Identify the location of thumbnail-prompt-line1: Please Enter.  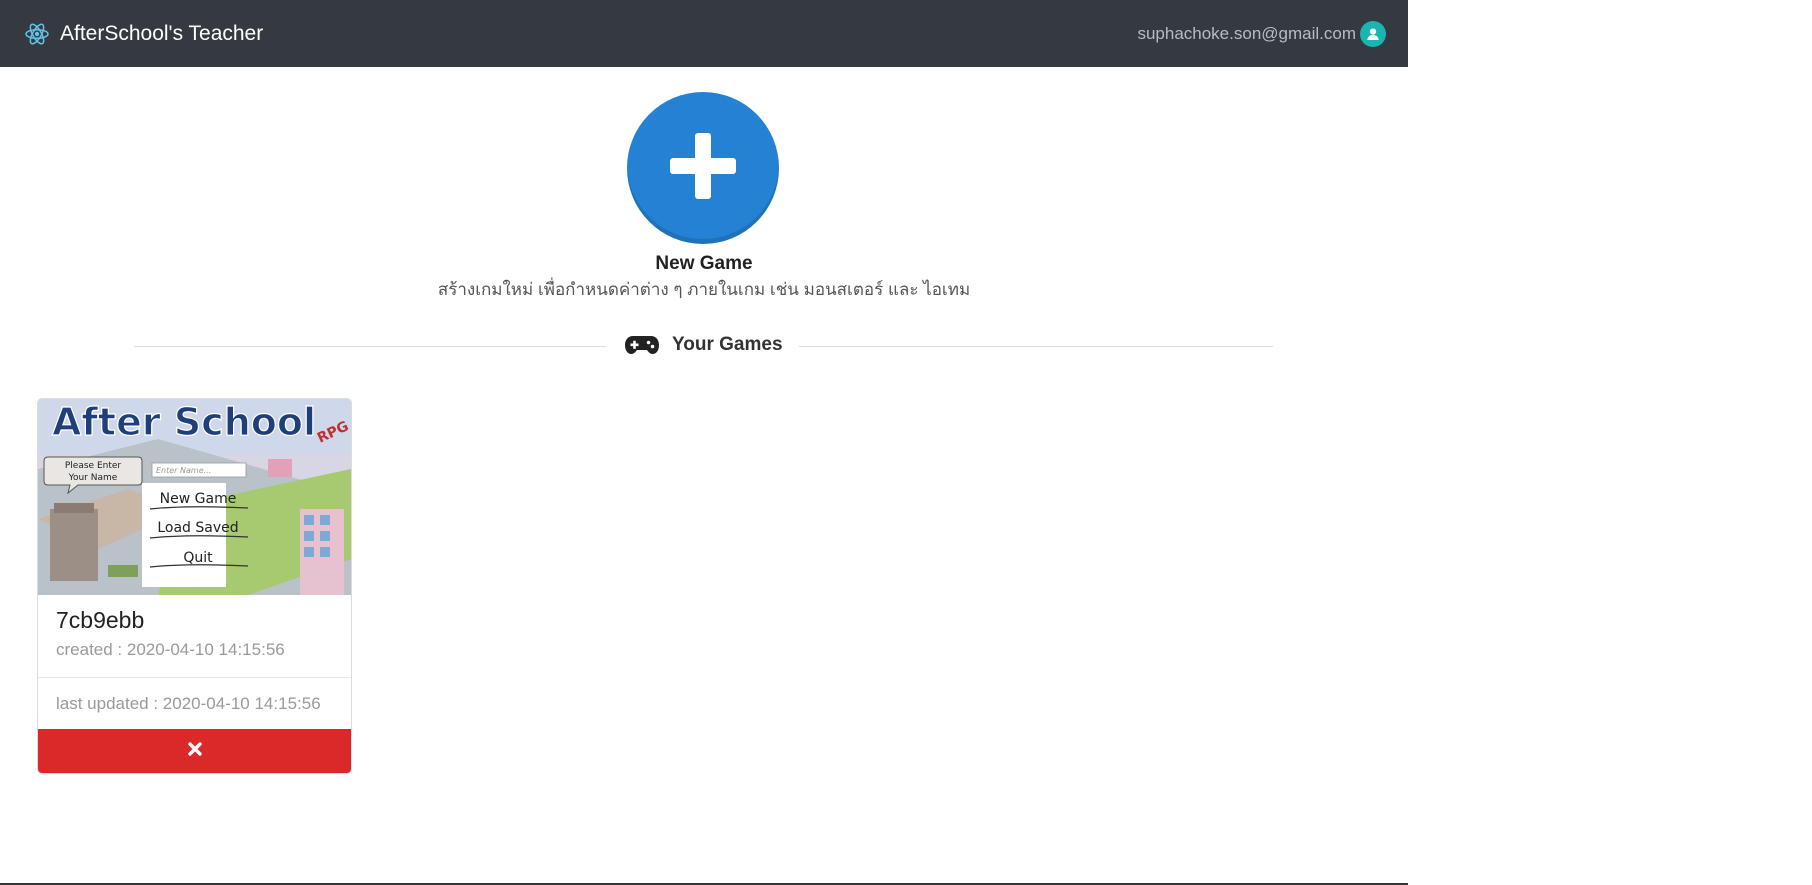
(93, 466).